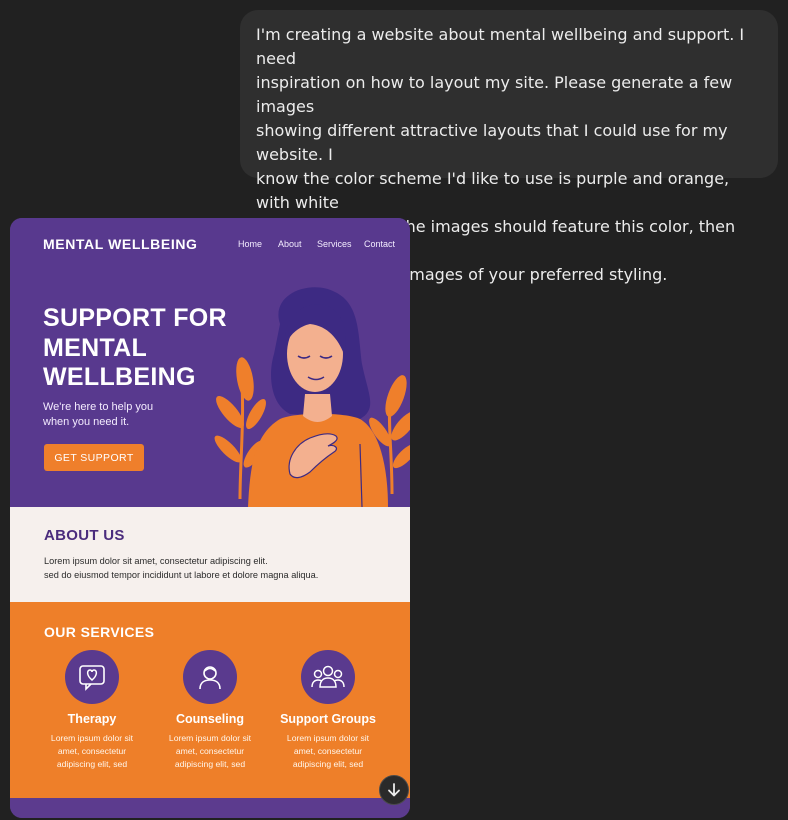  I want to click on scroll-down-button, so click(394, 790).